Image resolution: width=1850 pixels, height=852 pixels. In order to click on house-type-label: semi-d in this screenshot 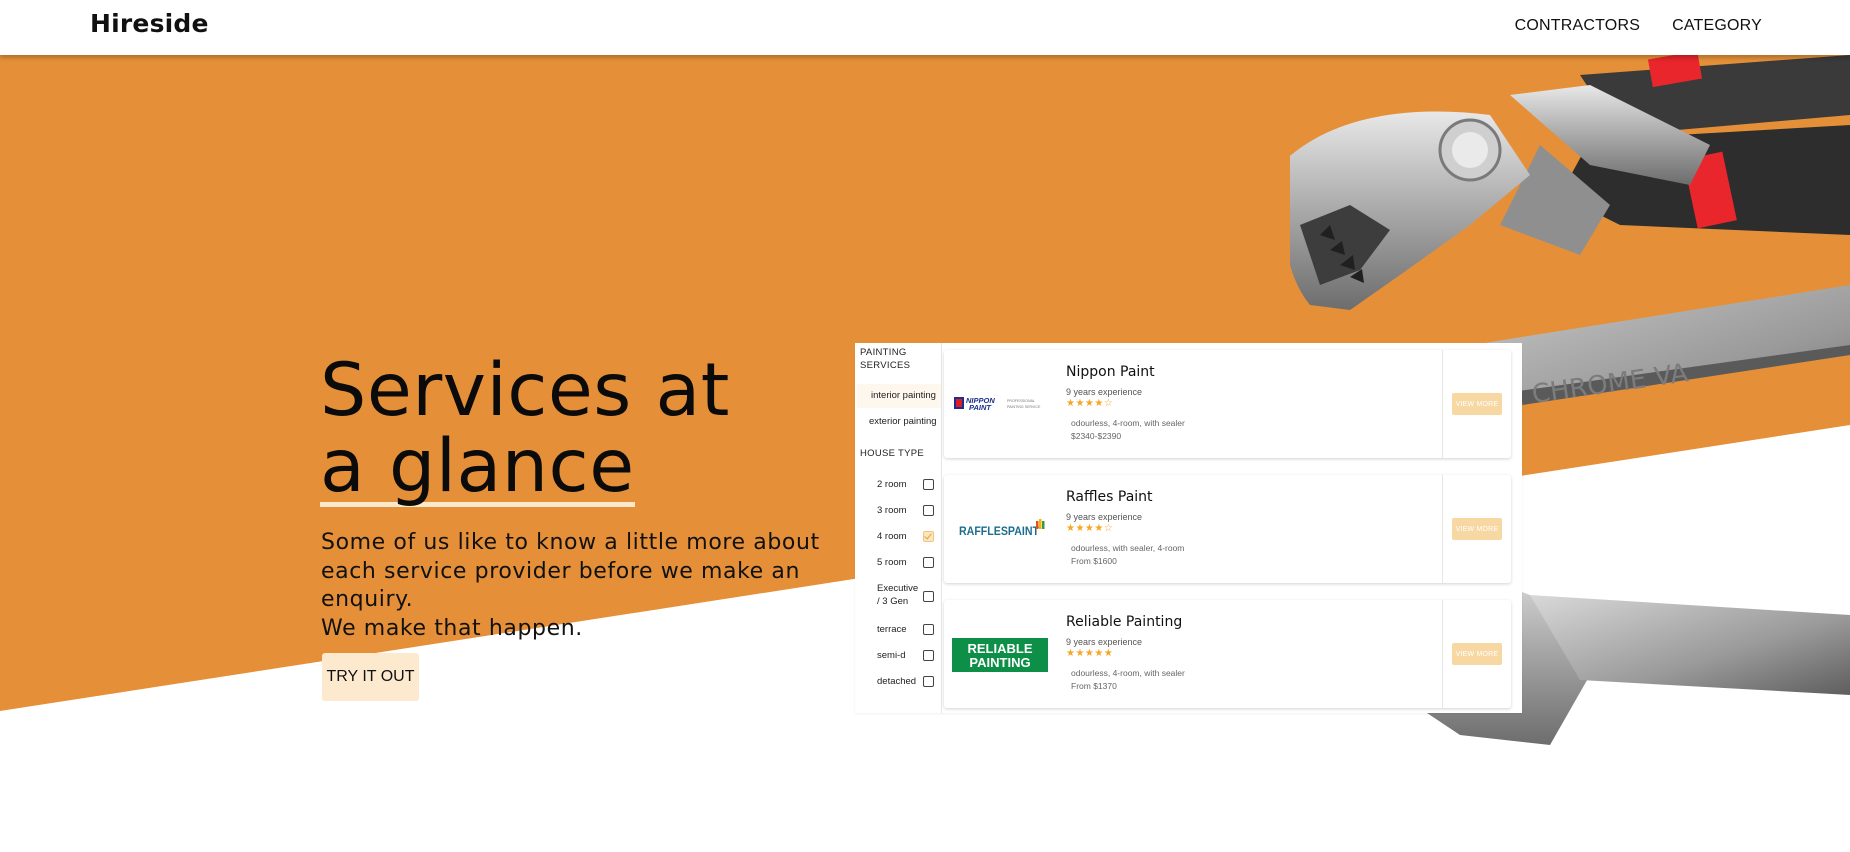, I will do `click(891, 655)`.